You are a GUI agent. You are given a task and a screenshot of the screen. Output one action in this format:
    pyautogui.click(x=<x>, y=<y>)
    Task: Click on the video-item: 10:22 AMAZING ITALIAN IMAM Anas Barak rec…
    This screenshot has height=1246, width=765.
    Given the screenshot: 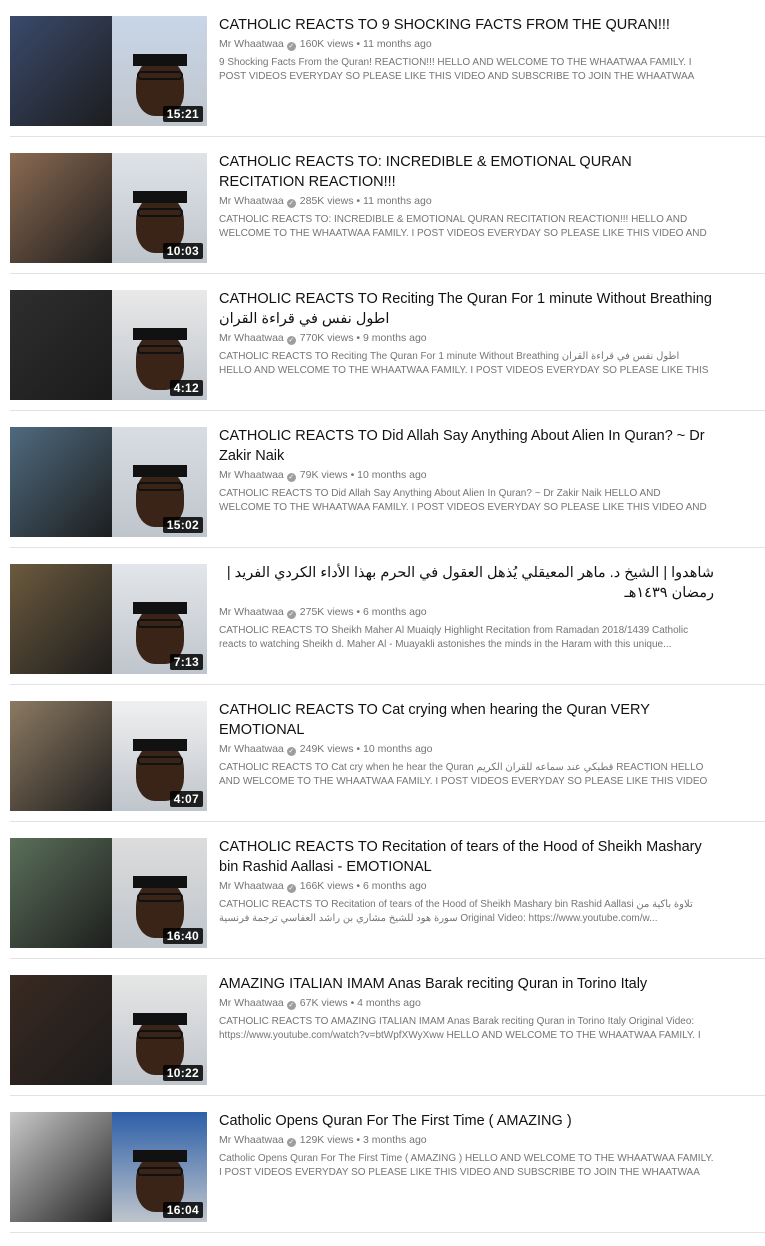 What is the action you would take?
    pyautogui.click(x=387, y=1027)
    